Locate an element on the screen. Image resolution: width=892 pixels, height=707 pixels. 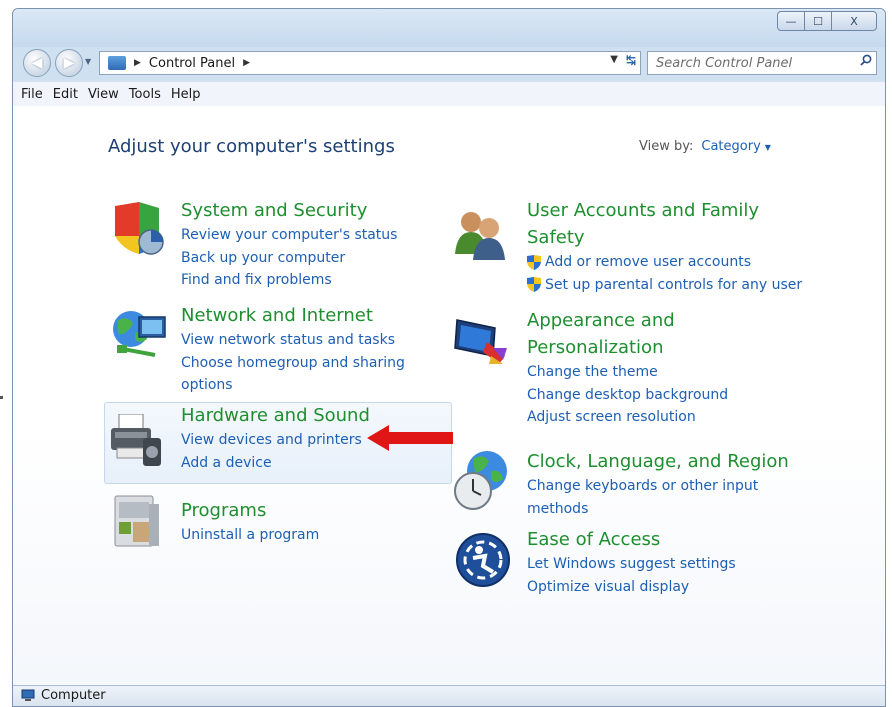
page-title: Adjust your computer's settings is located at coordinates (251, 146).